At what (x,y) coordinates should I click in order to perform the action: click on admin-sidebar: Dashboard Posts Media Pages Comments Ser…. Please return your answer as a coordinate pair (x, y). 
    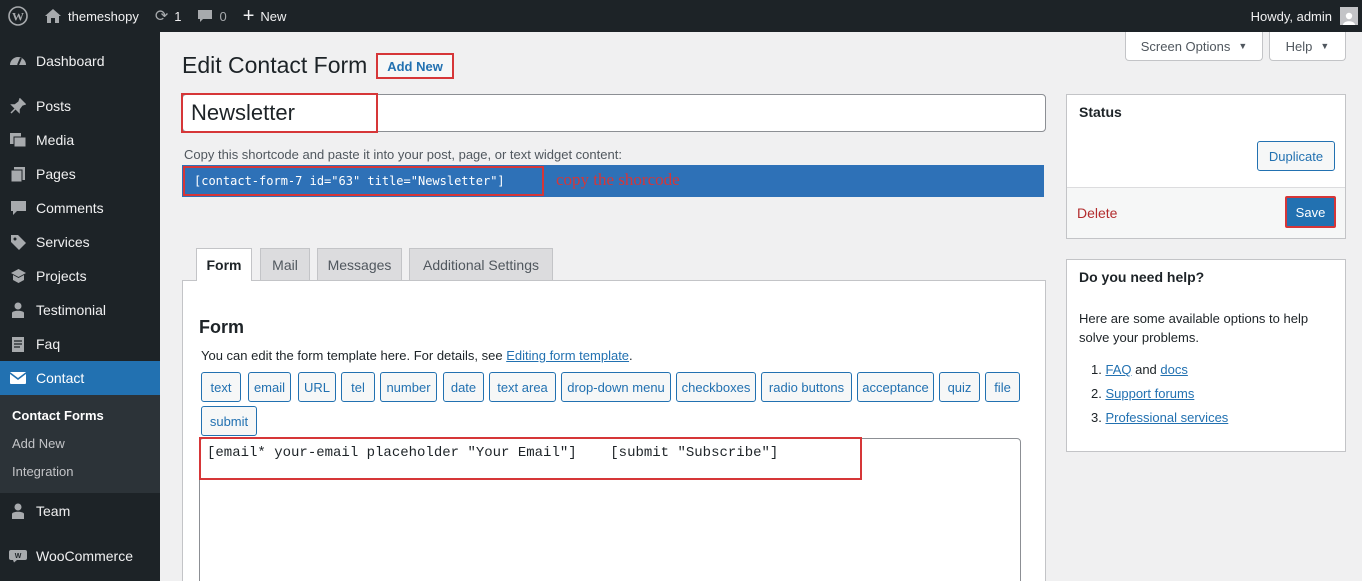
    Looking at the image, I should click on (80, 306).